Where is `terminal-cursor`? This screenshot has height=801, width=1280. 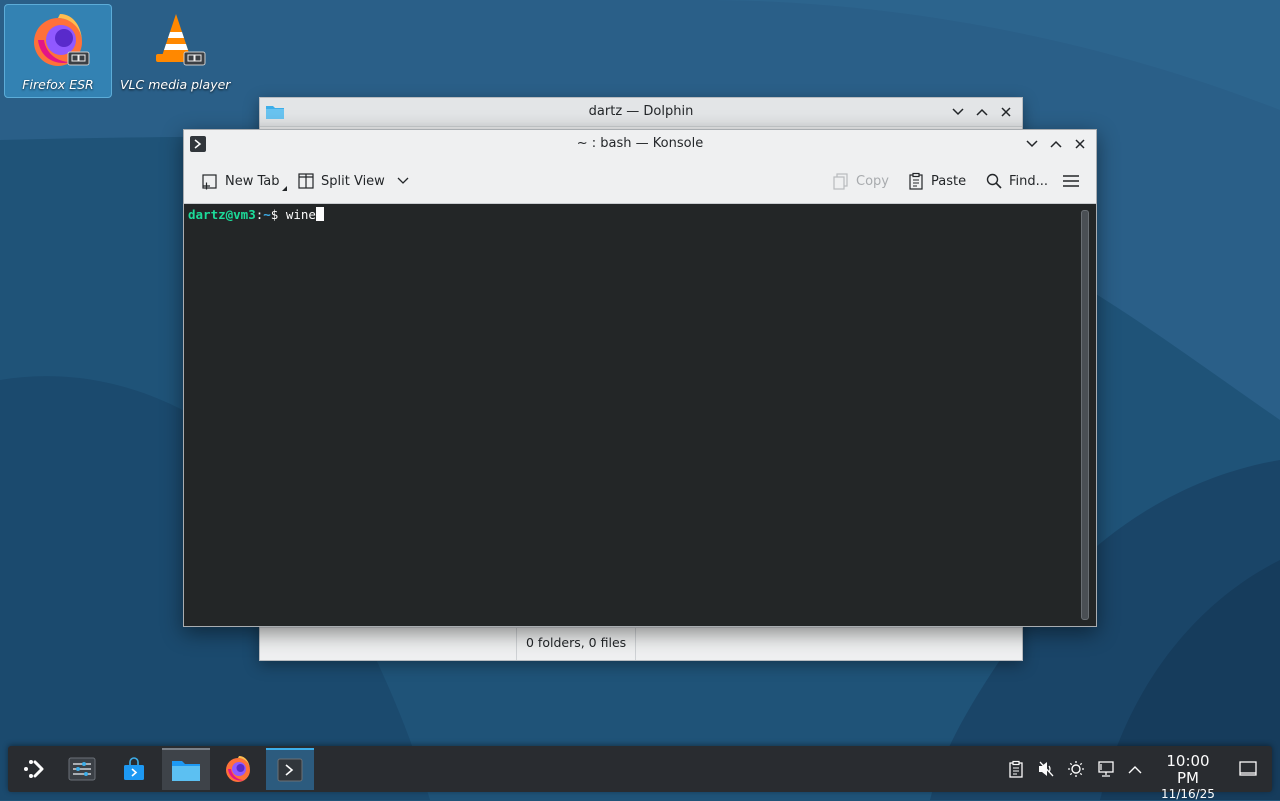
terminal-cursor is located at coordinates (319, 214).